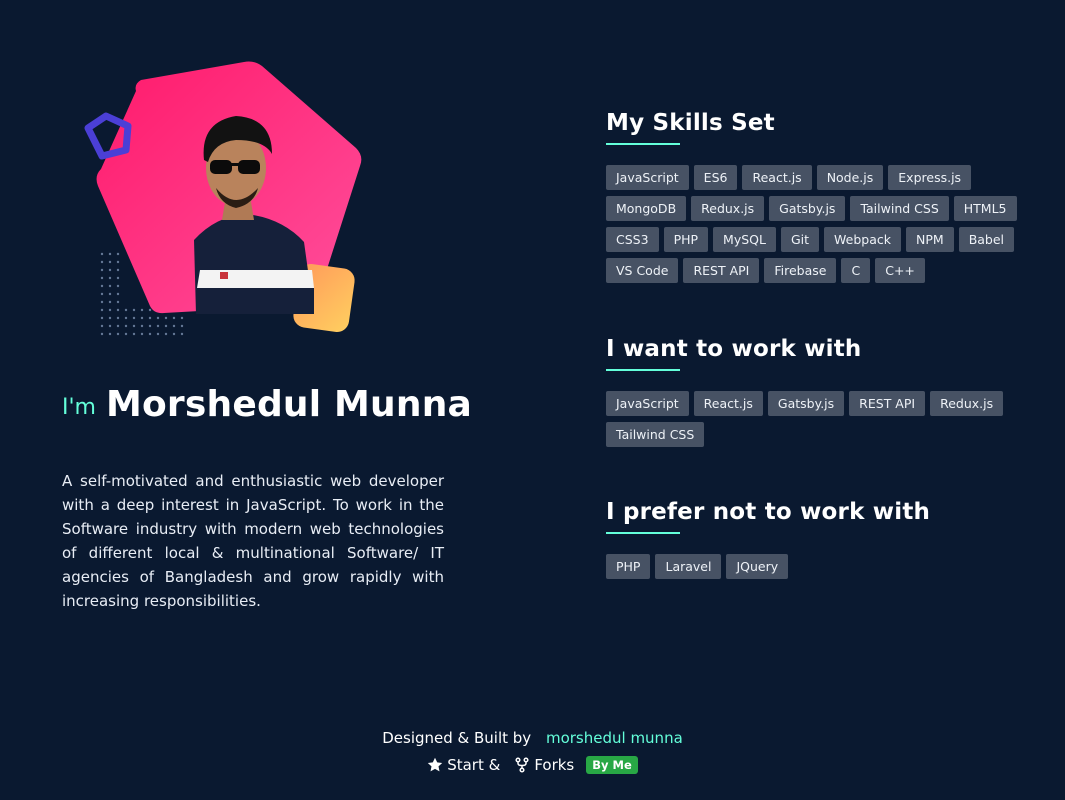 This screenshot has height=800, width=1065. I want to click on star-icon, so click(435, 765).